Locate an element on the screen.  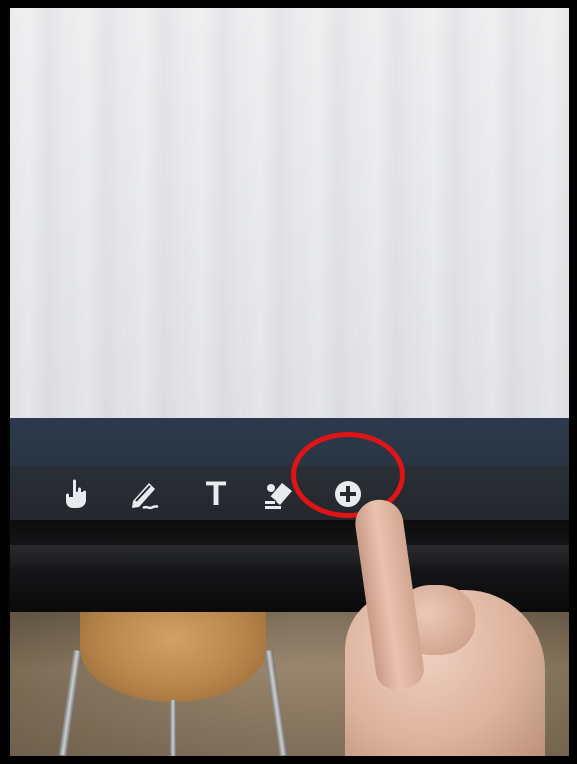
text-tool-button: T is located at coordinates (216, 494).